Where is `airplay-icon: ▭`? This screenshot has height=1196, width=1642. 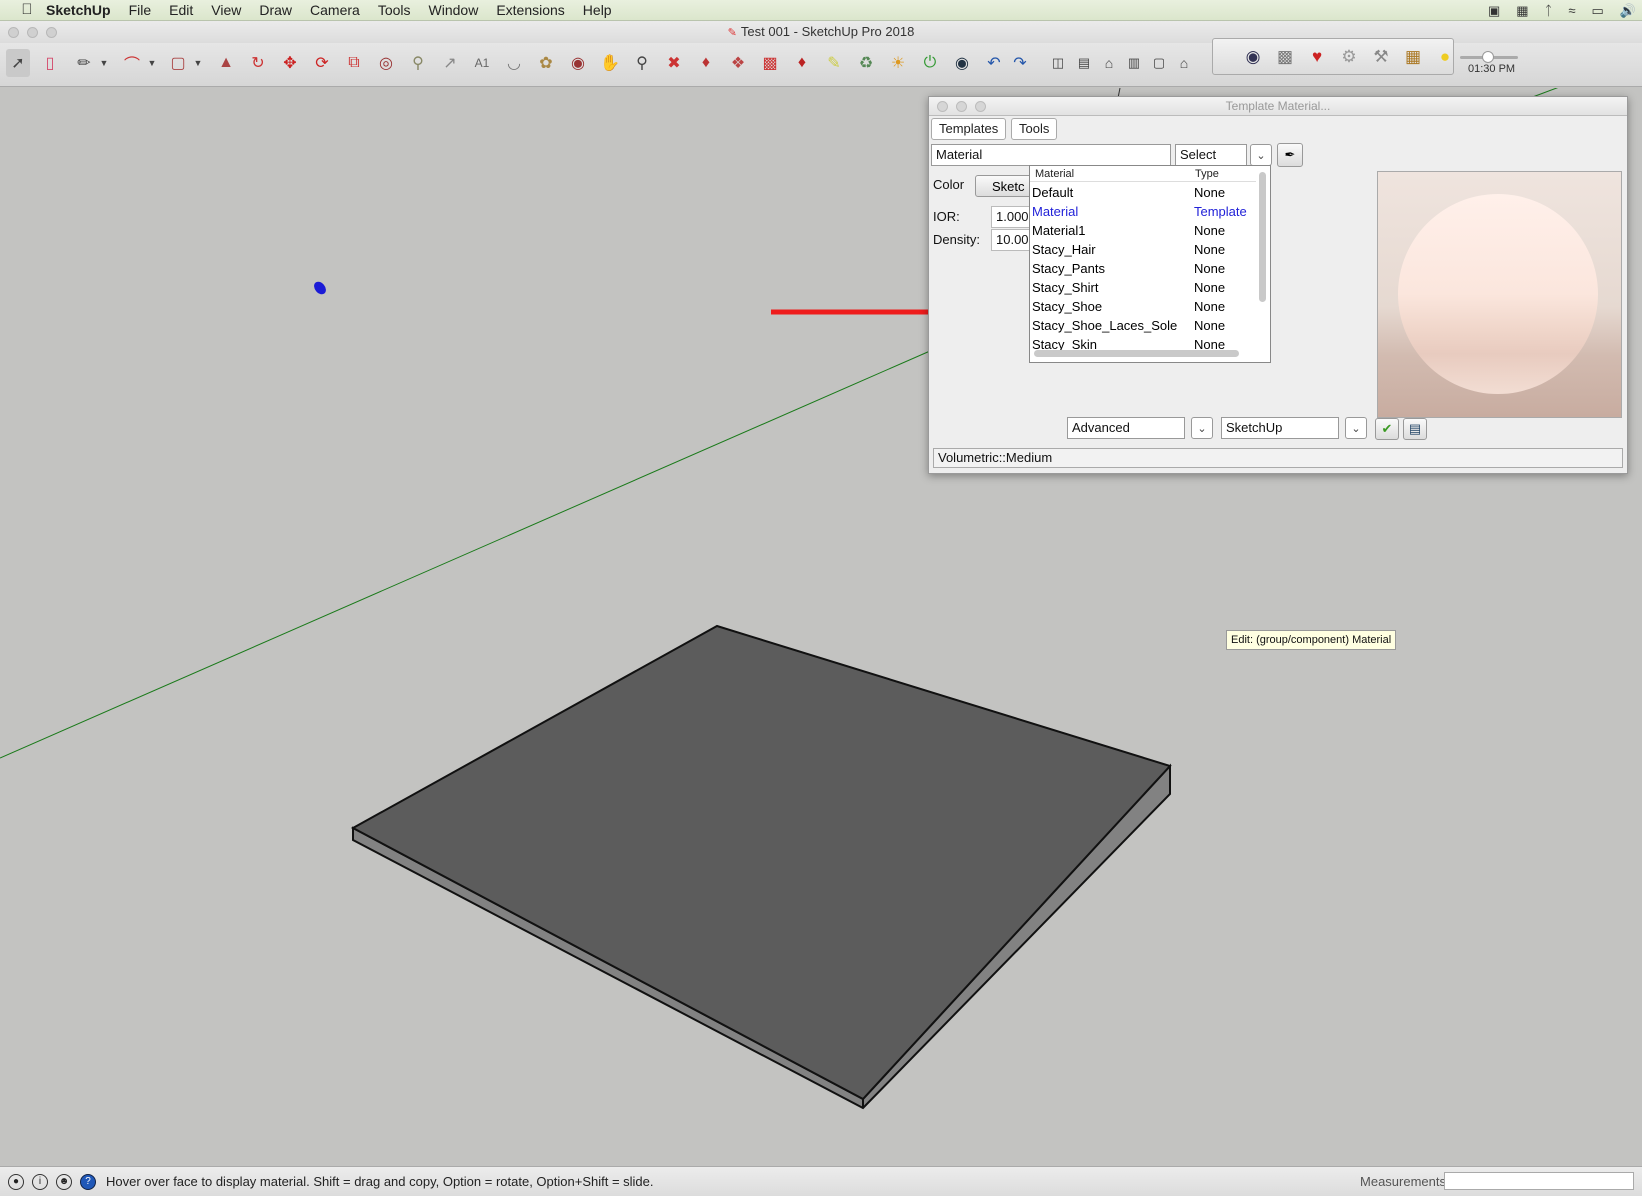
airplay-icon: ▭ is located at coordinates (1598, 11).